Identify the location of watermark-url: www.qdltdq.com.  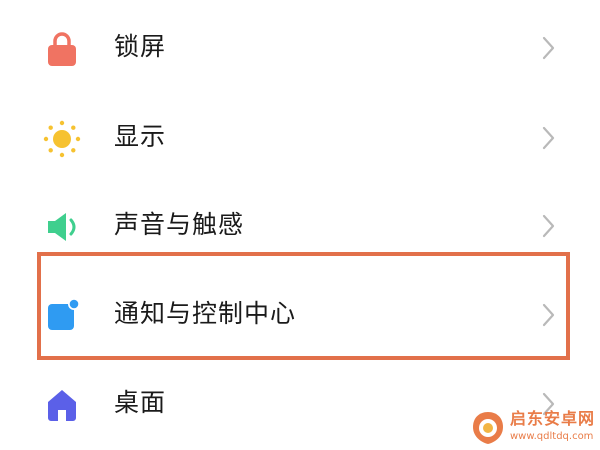
(552, 436).